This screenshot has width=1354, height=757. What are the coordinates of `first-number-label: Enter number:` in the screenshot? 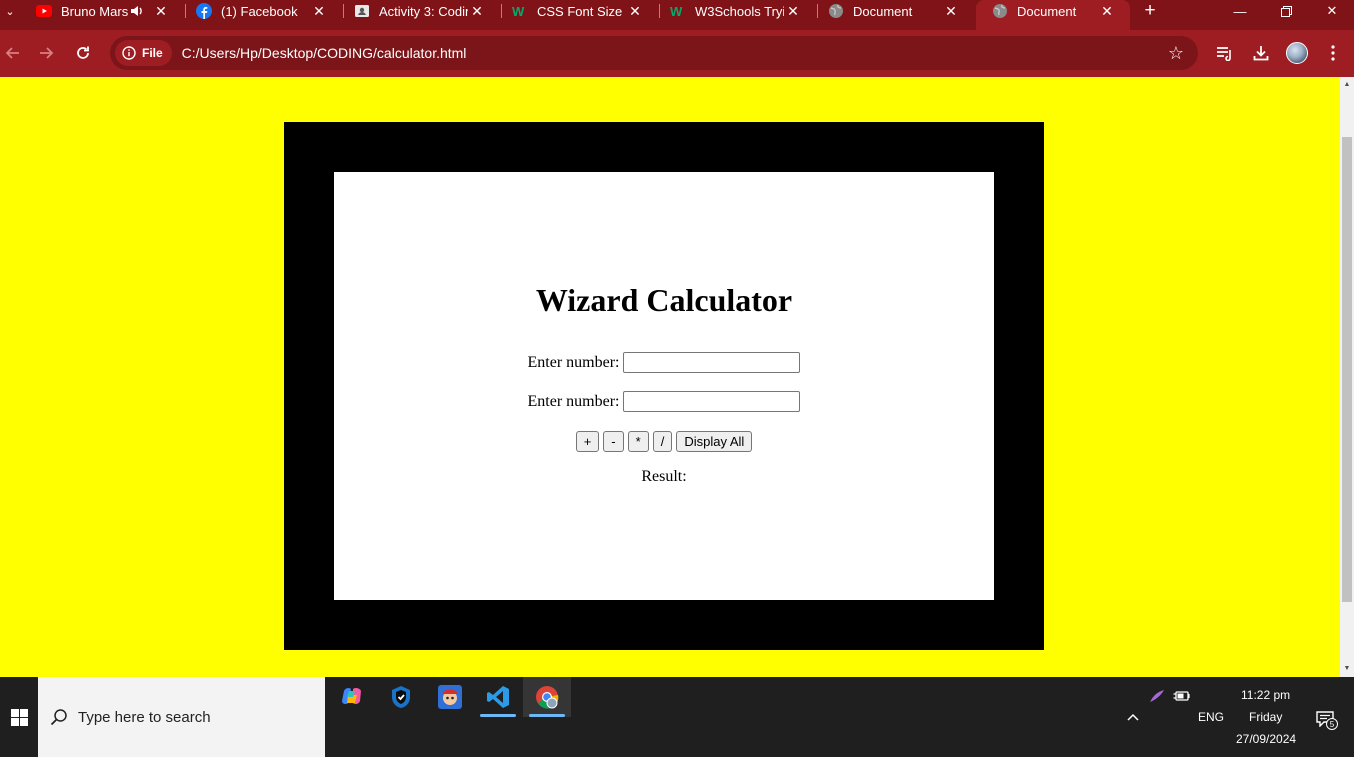 It's located at (573, 362).